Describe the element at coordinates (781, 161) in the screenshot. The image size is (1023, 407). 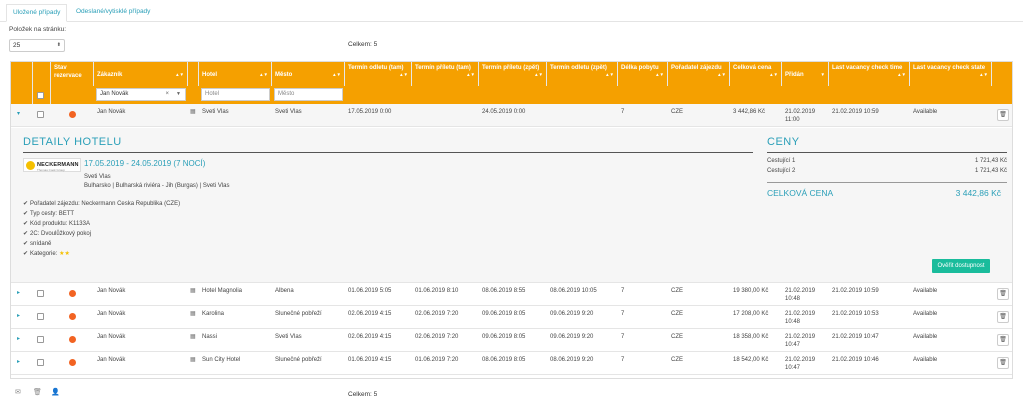
I see `traveler-1-label: Cestující 1` at that location.